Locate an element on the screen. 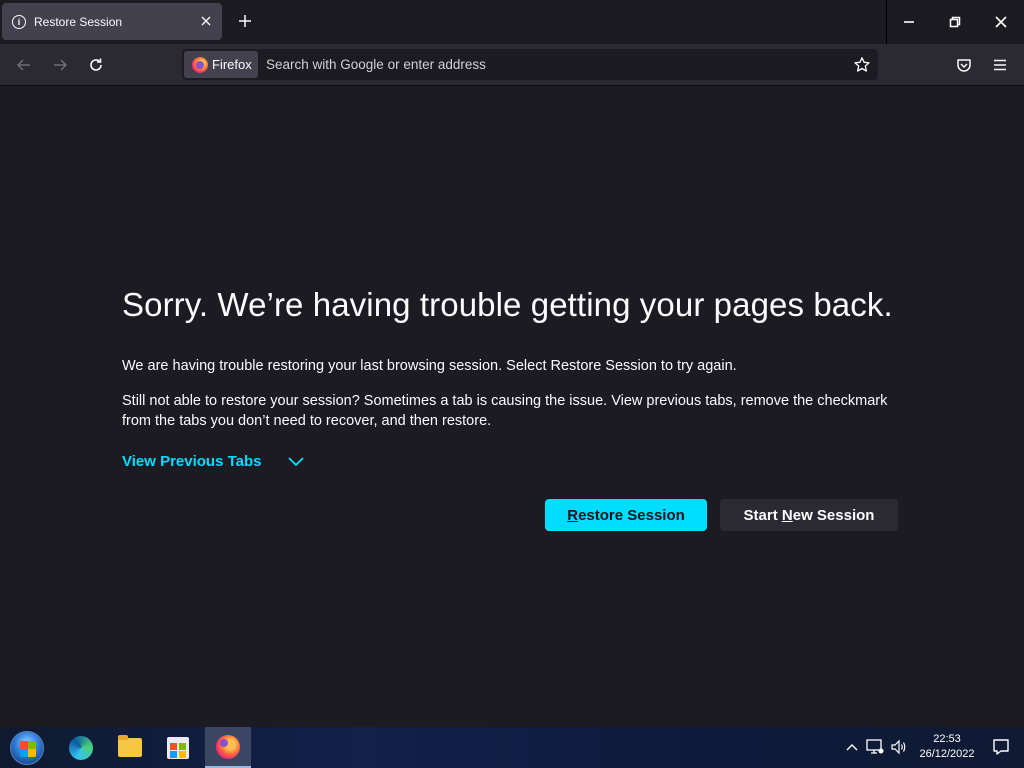  minimize-button is located at coordinates (909, 22).